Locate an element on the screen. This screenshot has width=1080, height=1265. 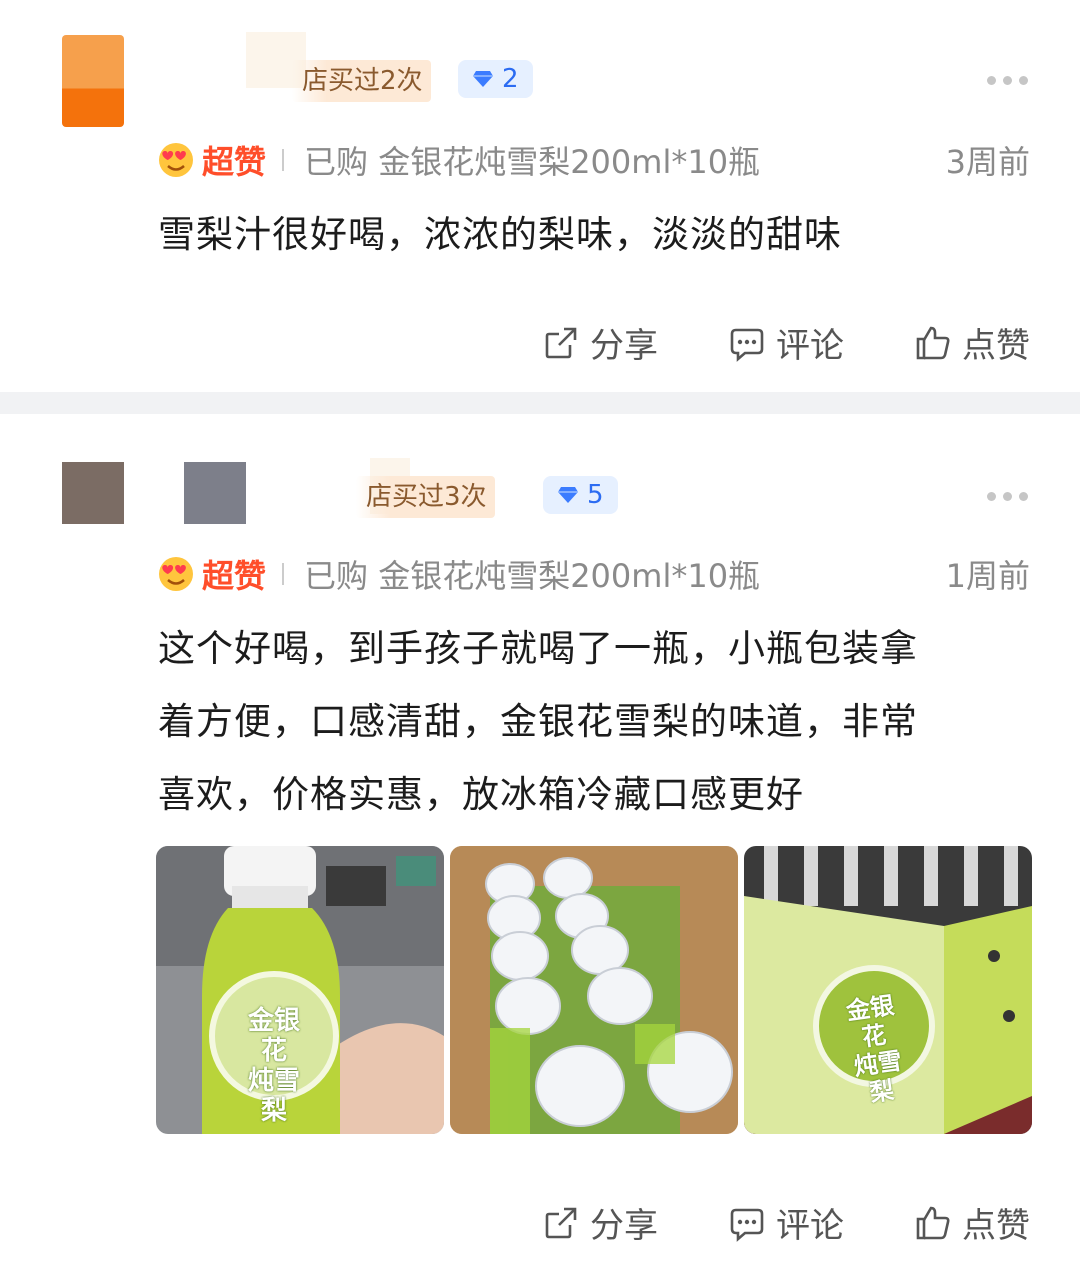
review-text: 雪梨汁很好喝，浓浓的梨味，淡淡的甜味 is located at coordinates (500, 234).